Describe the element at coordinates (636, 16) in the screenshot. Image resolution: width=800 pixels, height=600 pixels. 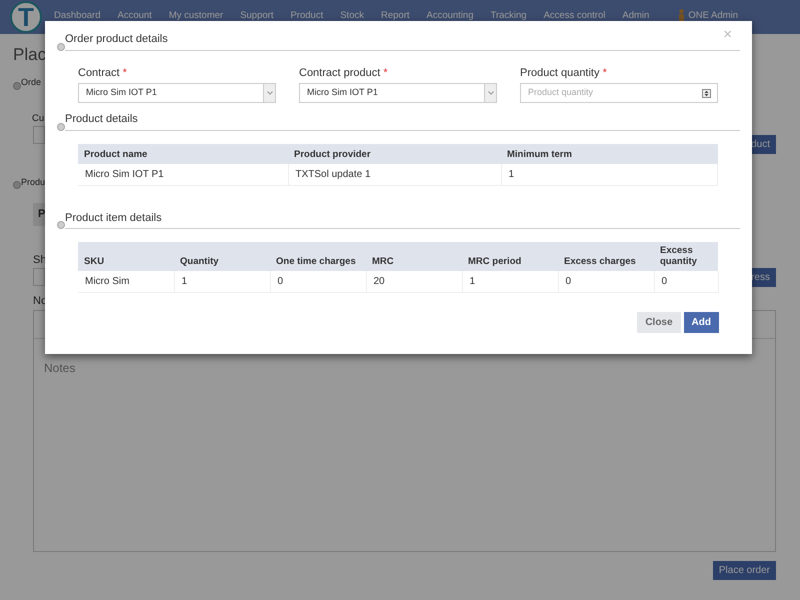
I see `nav-link: Admin` at that location.